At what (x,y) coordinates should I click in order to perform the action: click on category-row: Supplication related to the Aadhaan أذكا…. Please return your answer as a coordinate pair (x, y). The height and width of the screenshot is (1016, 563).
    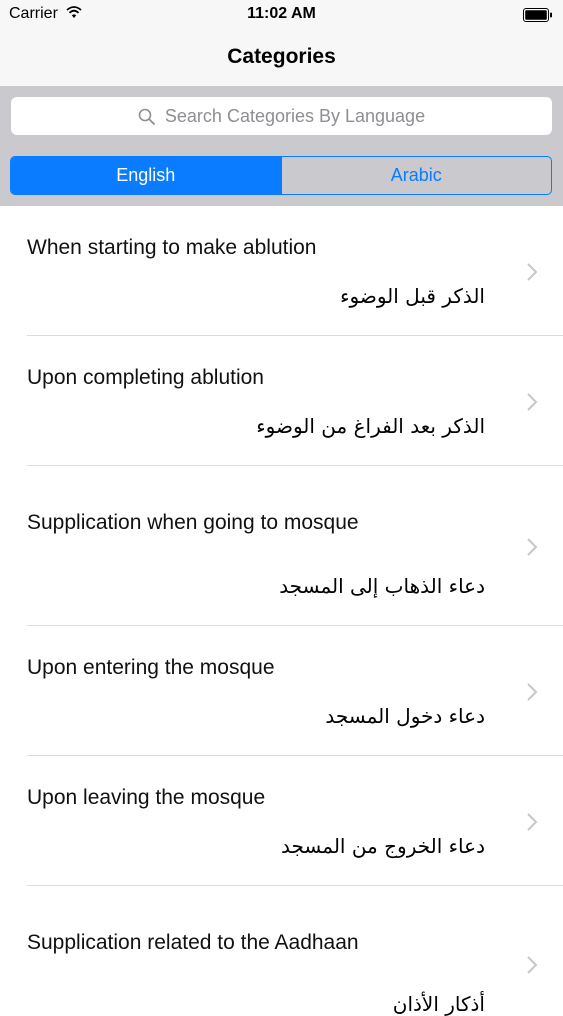
    Looking at the image, I should click on (281, 951).